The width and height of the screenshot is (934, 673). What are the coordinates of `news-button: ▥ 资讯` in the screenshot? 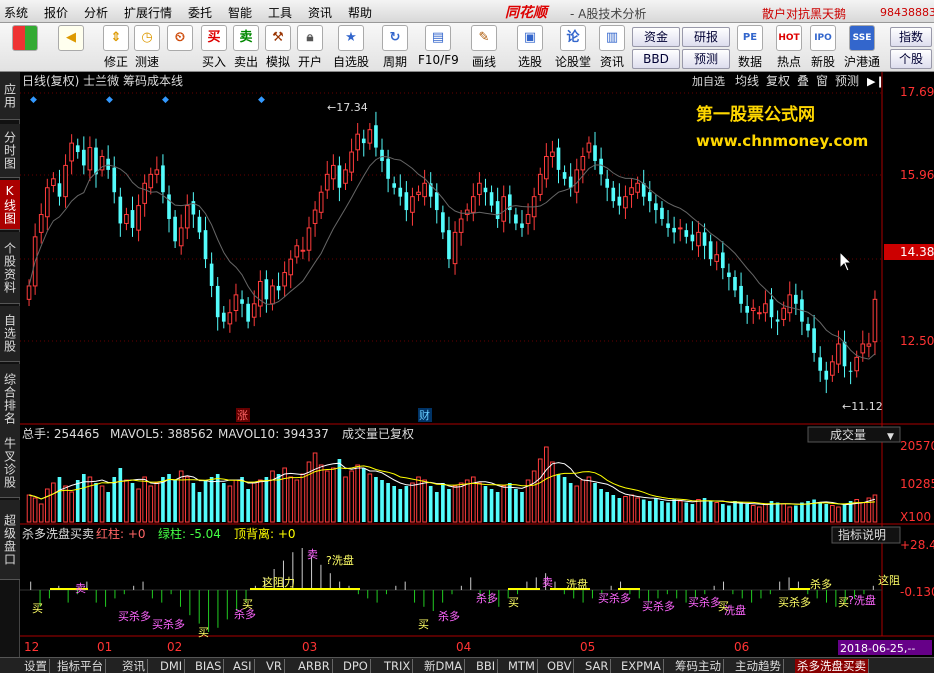 It's located at (612, 47).